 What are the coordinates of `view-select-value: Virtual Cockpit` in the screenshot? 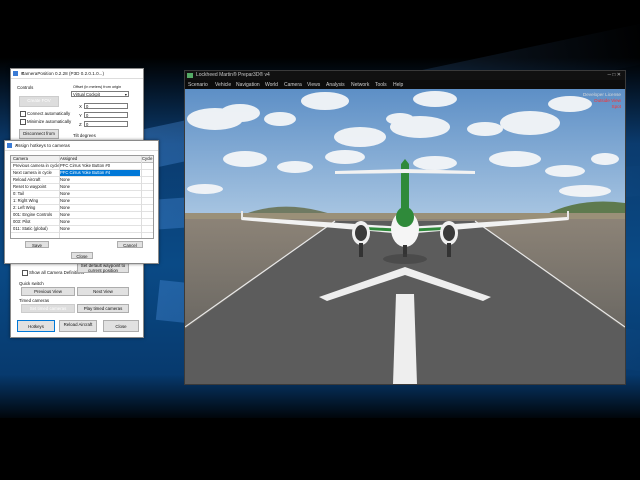 It's located at (86, 94).